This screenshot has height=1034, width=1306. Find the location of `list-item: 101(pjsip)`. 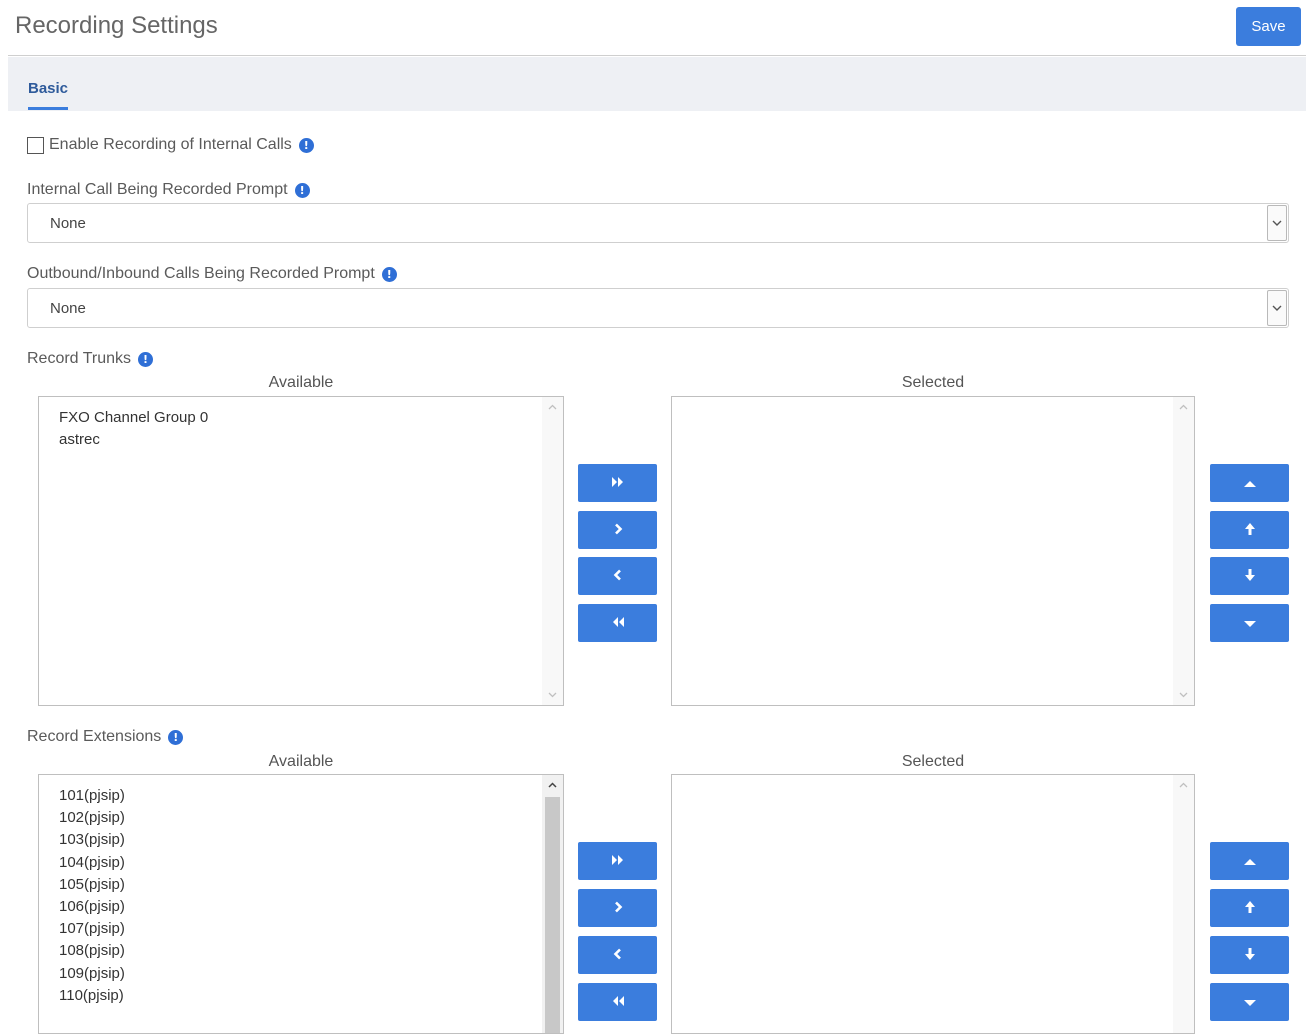

list-item: 101(pjsip) is located at coordinates (92, 796).